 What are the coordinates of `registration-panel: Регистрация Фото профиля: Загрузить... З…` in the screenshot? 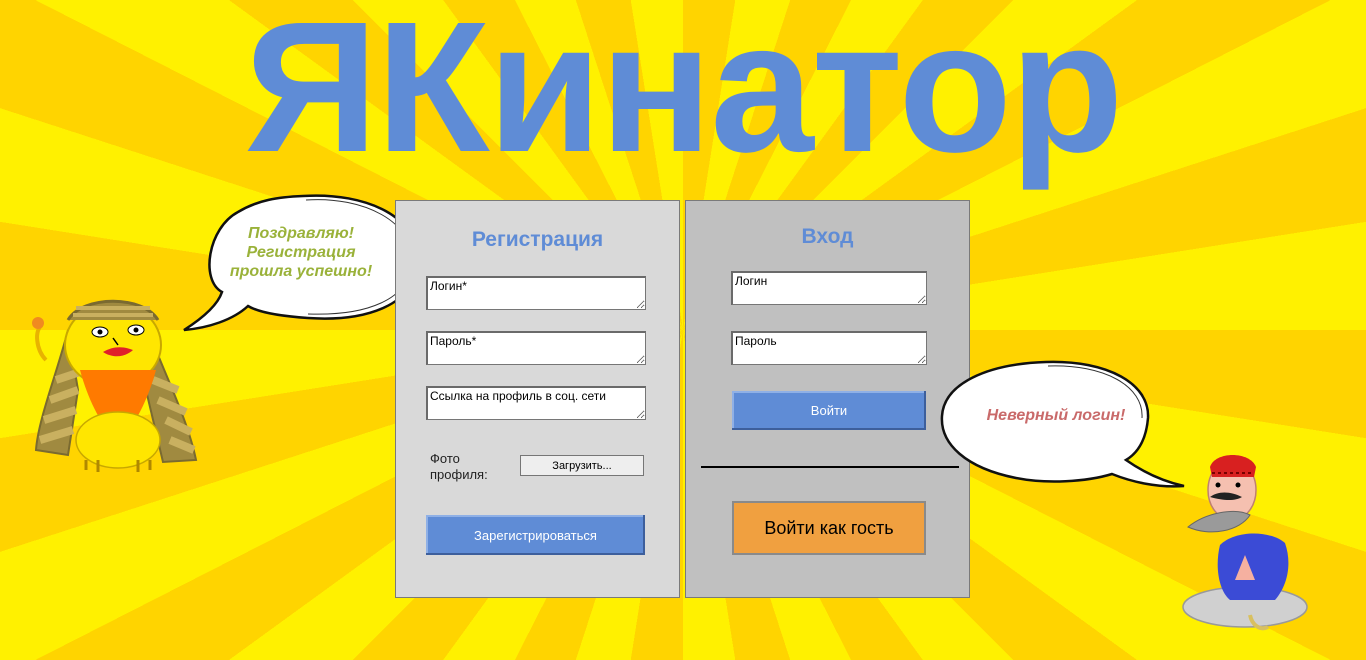 It's located at (537, 399).